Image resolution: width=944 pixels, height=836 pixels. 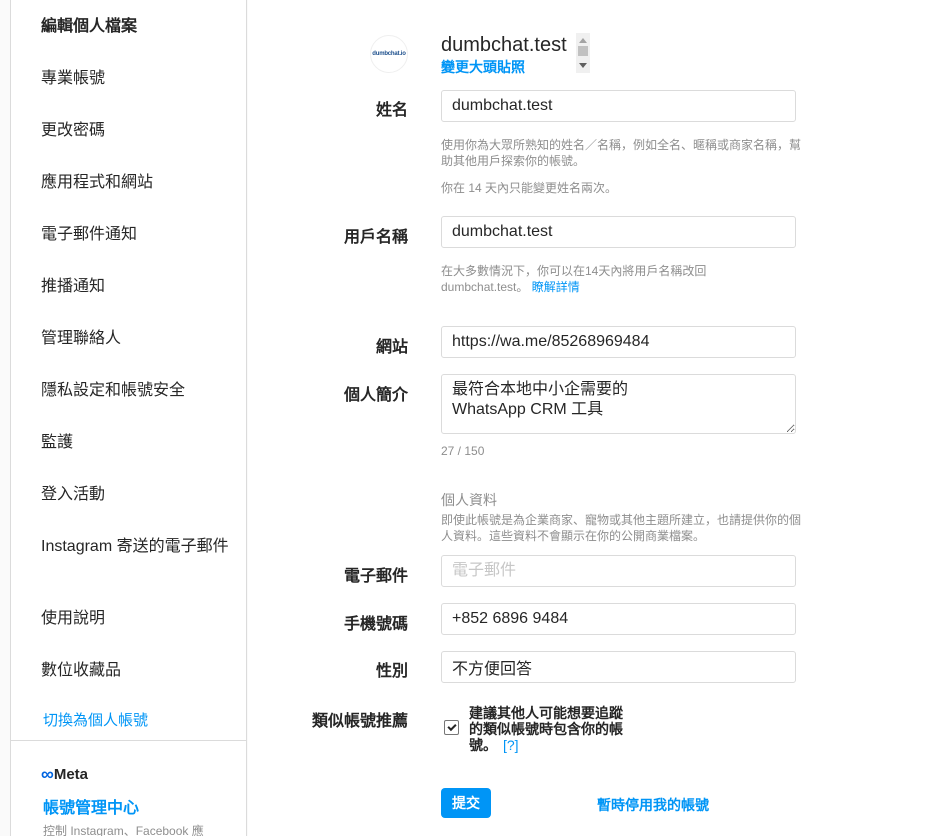 I want to click on username-help-line2: dumbchat.test。, so click(x=485, y=287).